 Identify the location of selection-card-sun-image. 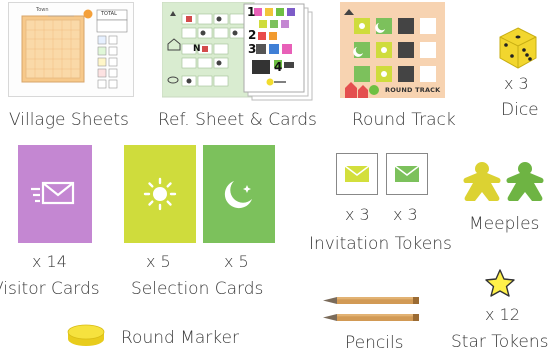
(160, 194).